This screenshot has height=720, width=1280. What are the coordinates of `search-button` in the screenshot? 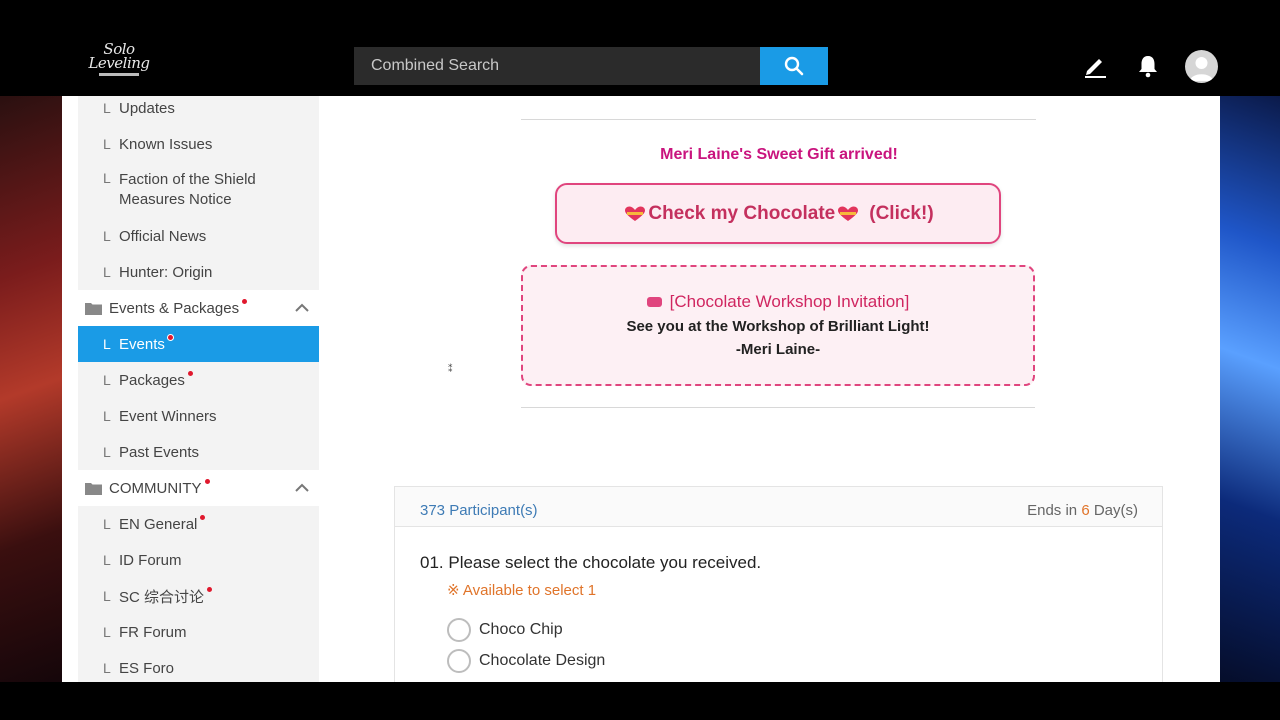 It's located at (794, 66).